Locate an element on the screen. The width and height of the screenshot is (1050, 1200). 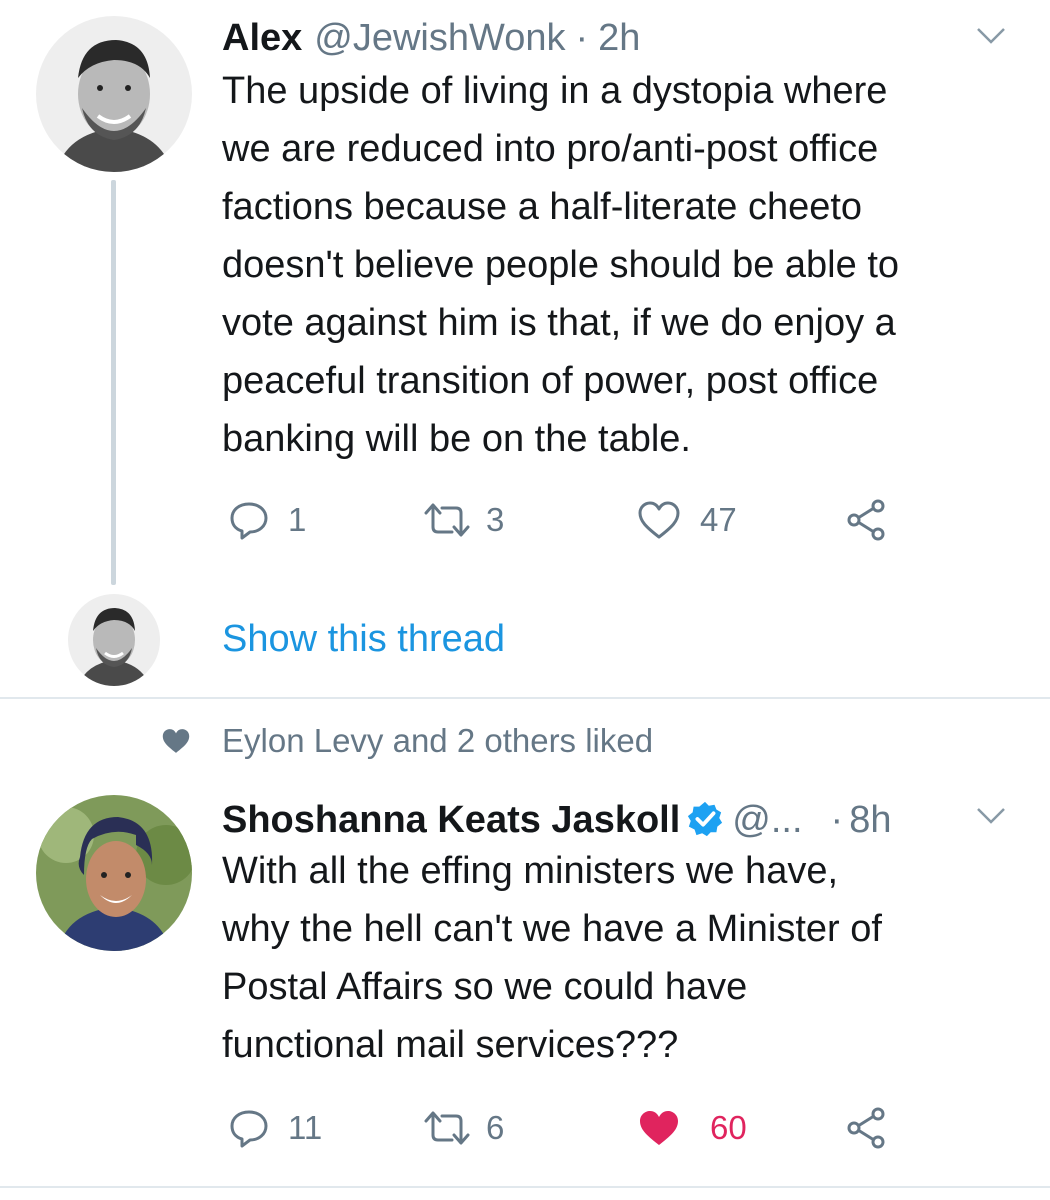
heart-small-icon is located at coordinates (176, 741).